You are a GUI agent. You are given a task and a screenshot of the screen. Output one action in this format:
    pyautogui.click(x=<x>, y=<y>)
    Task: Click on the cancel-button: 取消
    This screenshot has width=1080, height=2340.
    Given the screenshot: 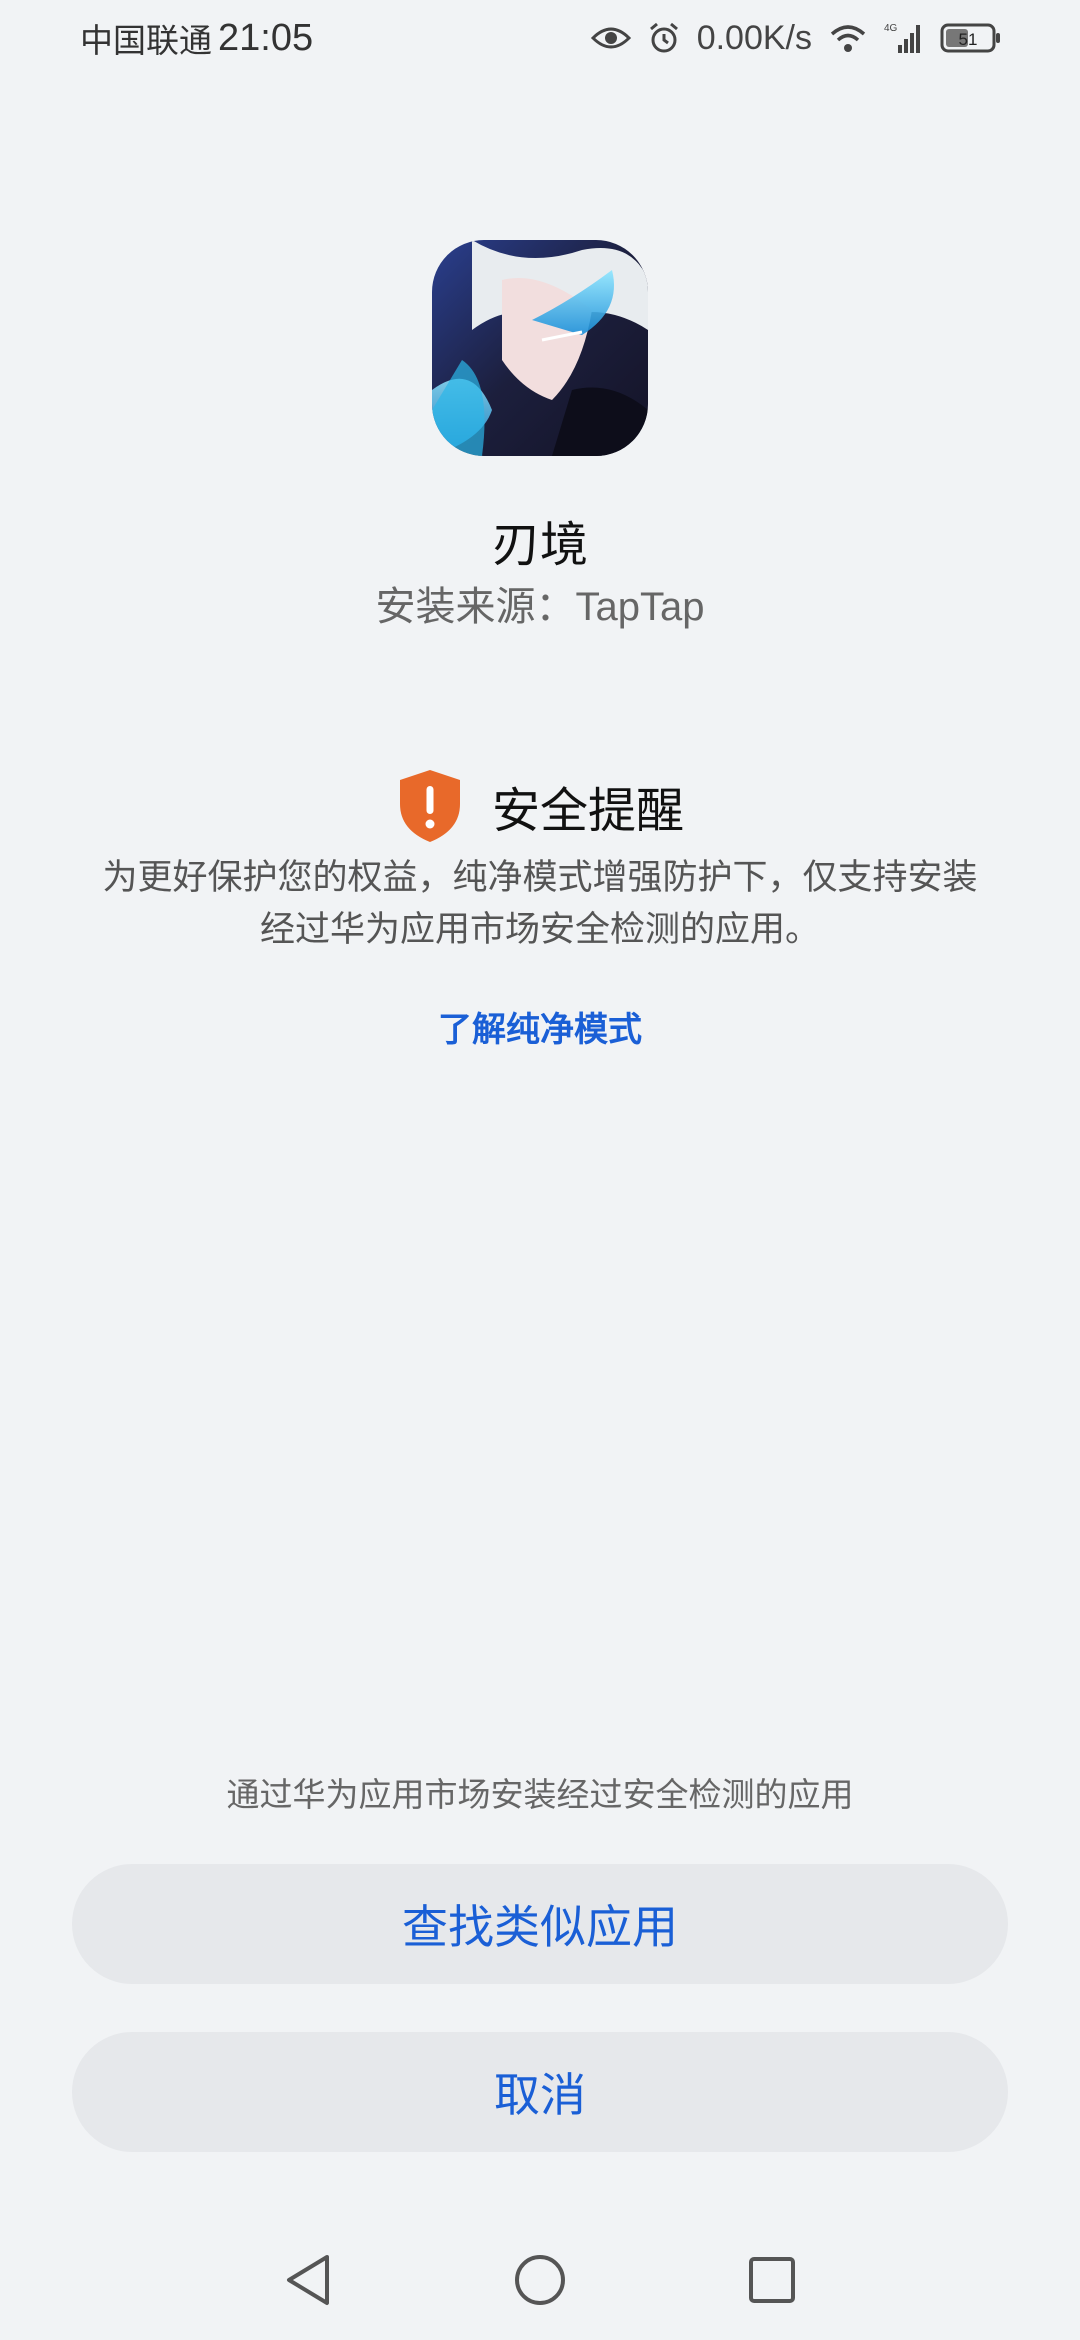 What is the action you would take?
    pyautogui.click(x=540, y=2092)
    